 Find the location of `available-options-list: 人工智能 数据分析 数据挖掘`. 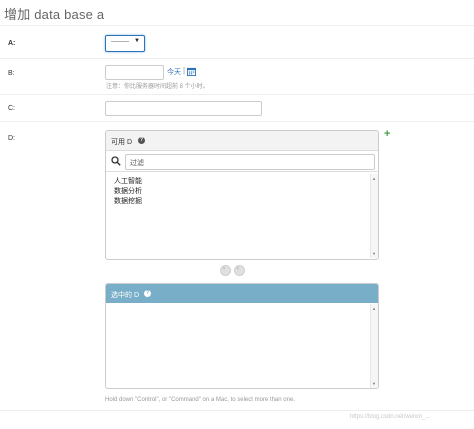

available-options-list: 人工智能 数据分析 数据挖掘 is located at coordinates (238, 216).